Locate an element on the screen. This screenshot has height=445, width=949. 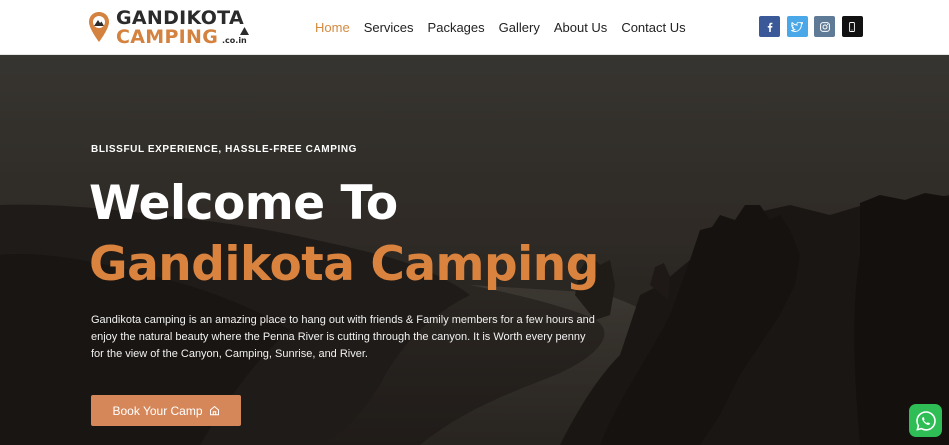
twitter-button is located at coordinates (797, 26).